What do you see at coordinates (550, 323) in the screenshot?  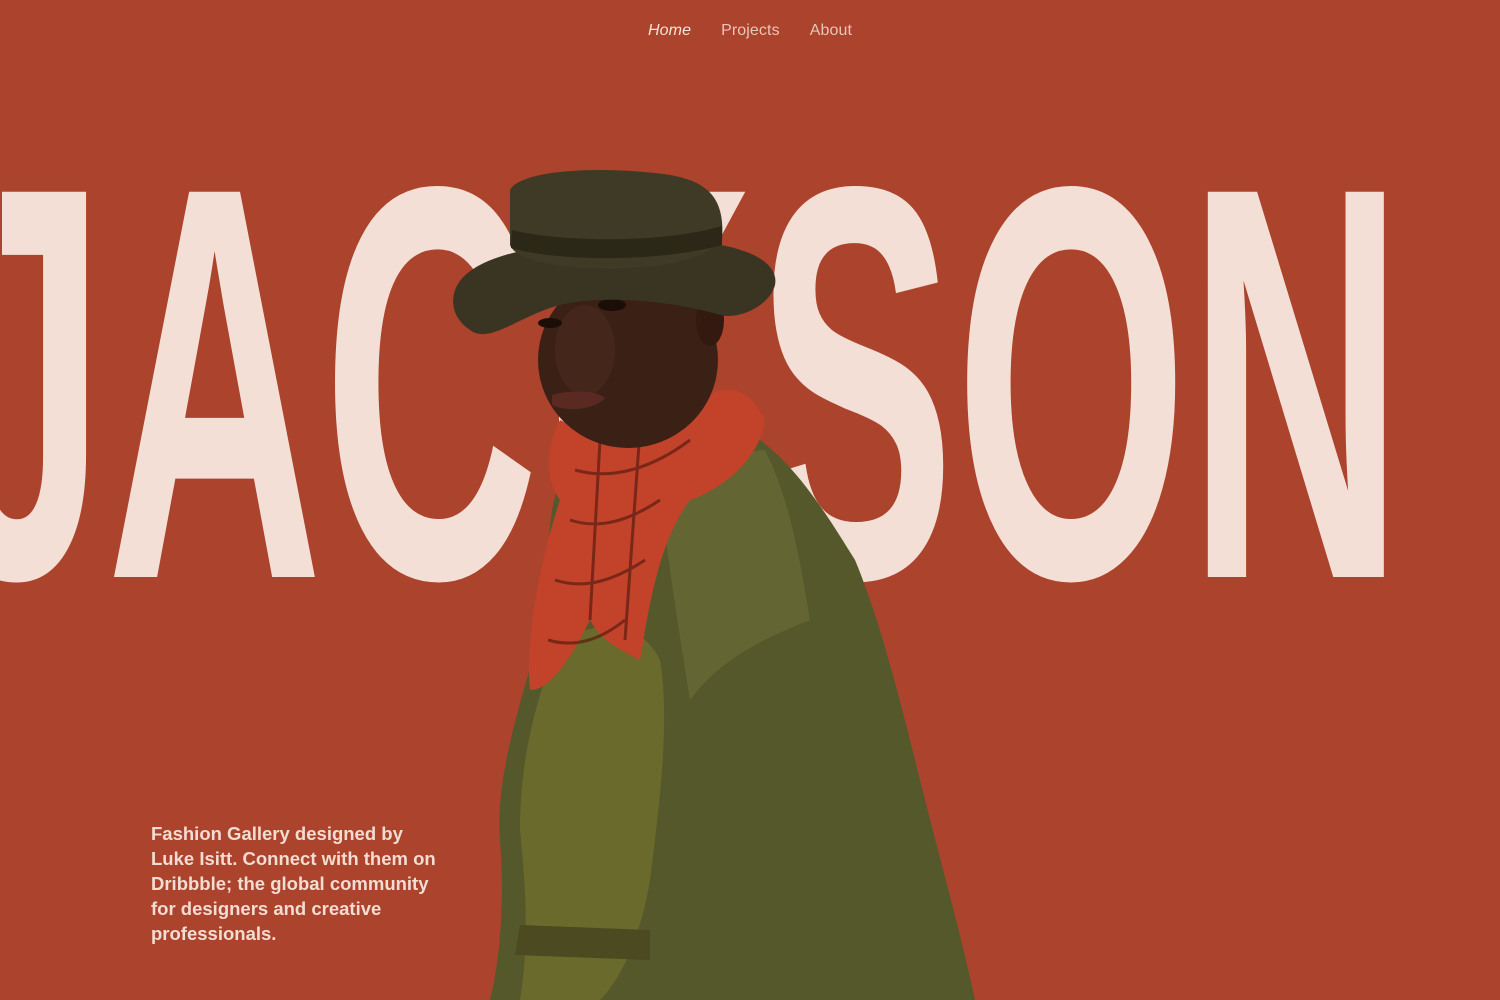 I see `eye-left` at bounding box center [550, 323].